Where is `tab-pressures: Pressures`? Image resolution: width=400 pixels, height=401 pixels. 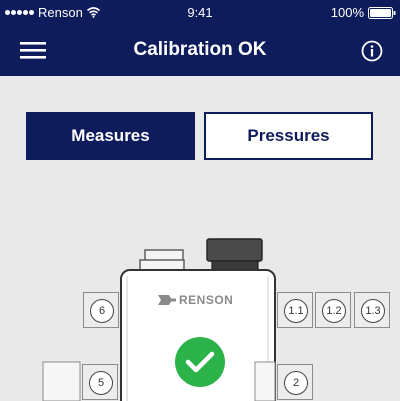
tab-pressures: Pressures is located at coordinates (288, 136).